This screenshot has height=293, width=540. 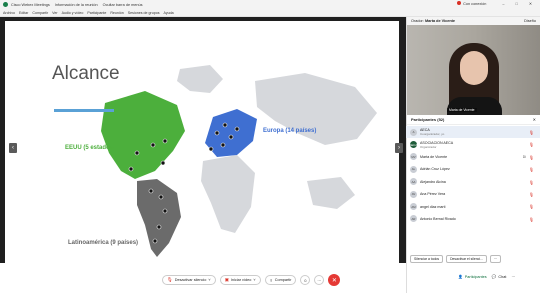 What do you see at coordinates (473, 219) in the screenshot?
I see `participant-row: AR Antonio Bernal Rivado 🎙` at bounding box center [473, 219].